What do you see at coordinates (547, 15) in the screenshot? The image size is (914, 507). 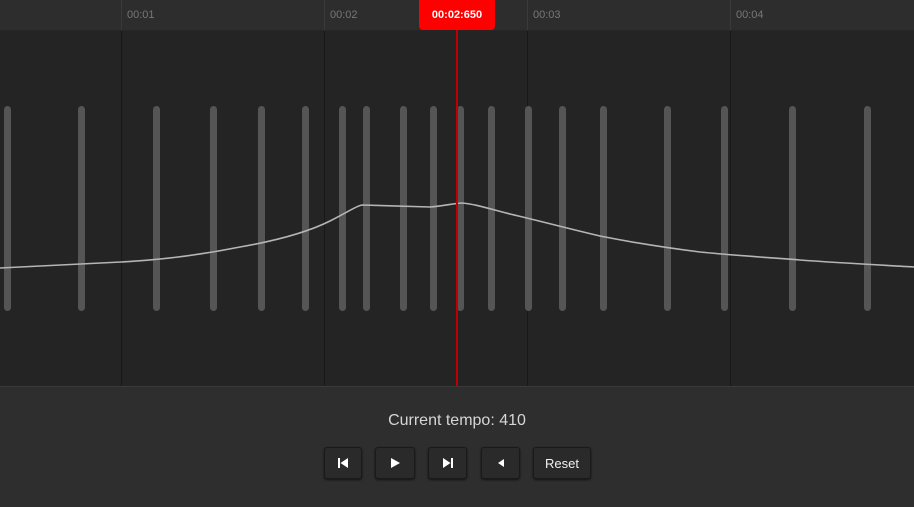 I see `ruler-label-3: 00:03` at bounding box center [547, 15].